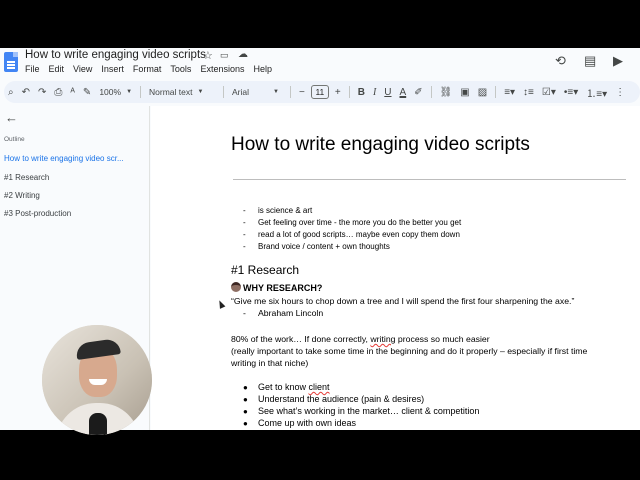 This screenshot has width=640, height=480. Describe the element at coordinates (285, 210) in the screenshot. I see `list-item-text: is science & art` at that location.